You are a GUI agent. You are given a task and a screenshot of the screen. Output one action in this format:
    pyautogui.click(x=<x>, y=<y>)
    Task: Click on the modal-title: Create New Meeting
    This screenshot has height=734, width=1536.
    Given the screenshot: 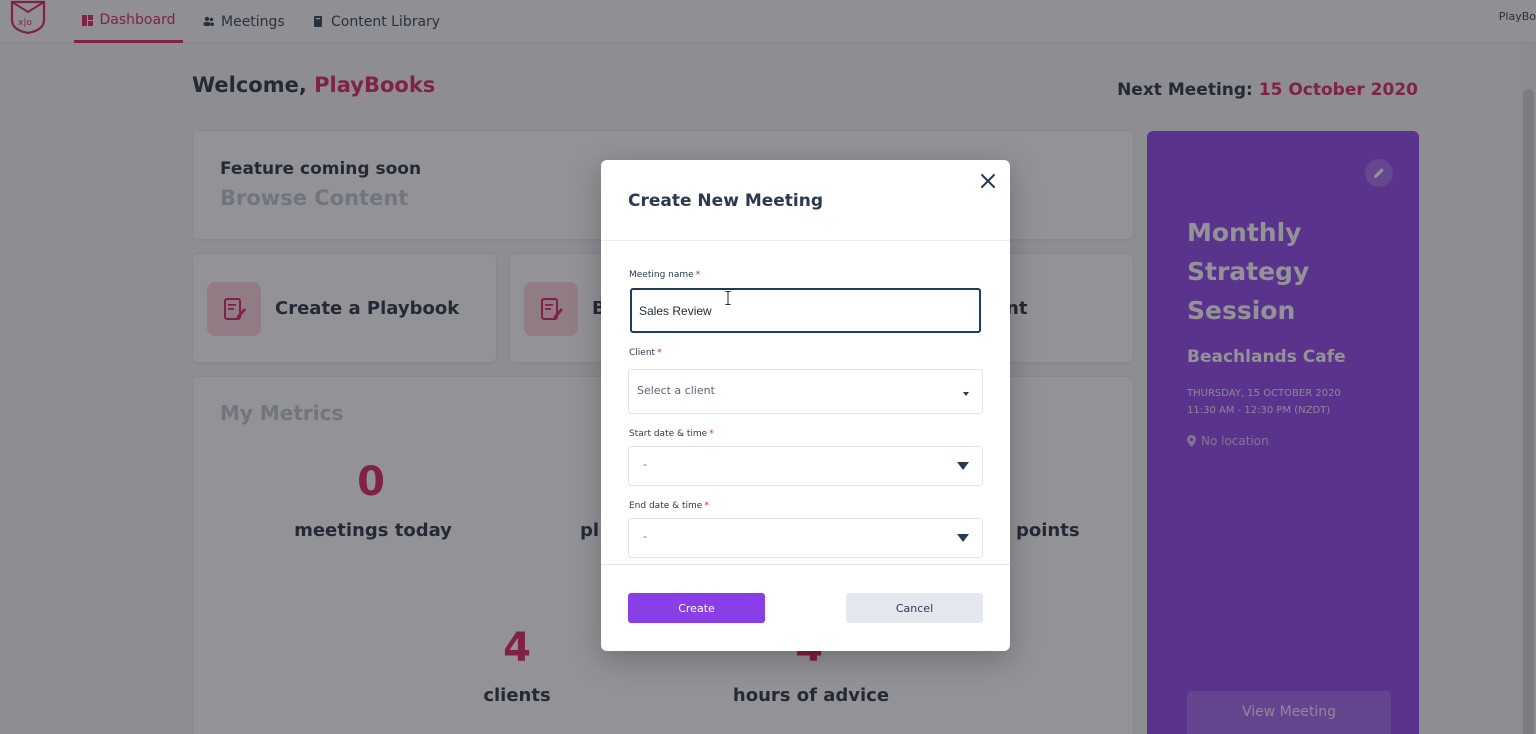 What is the action you would take?
    pyautogui.click(x=726, y=201)
    